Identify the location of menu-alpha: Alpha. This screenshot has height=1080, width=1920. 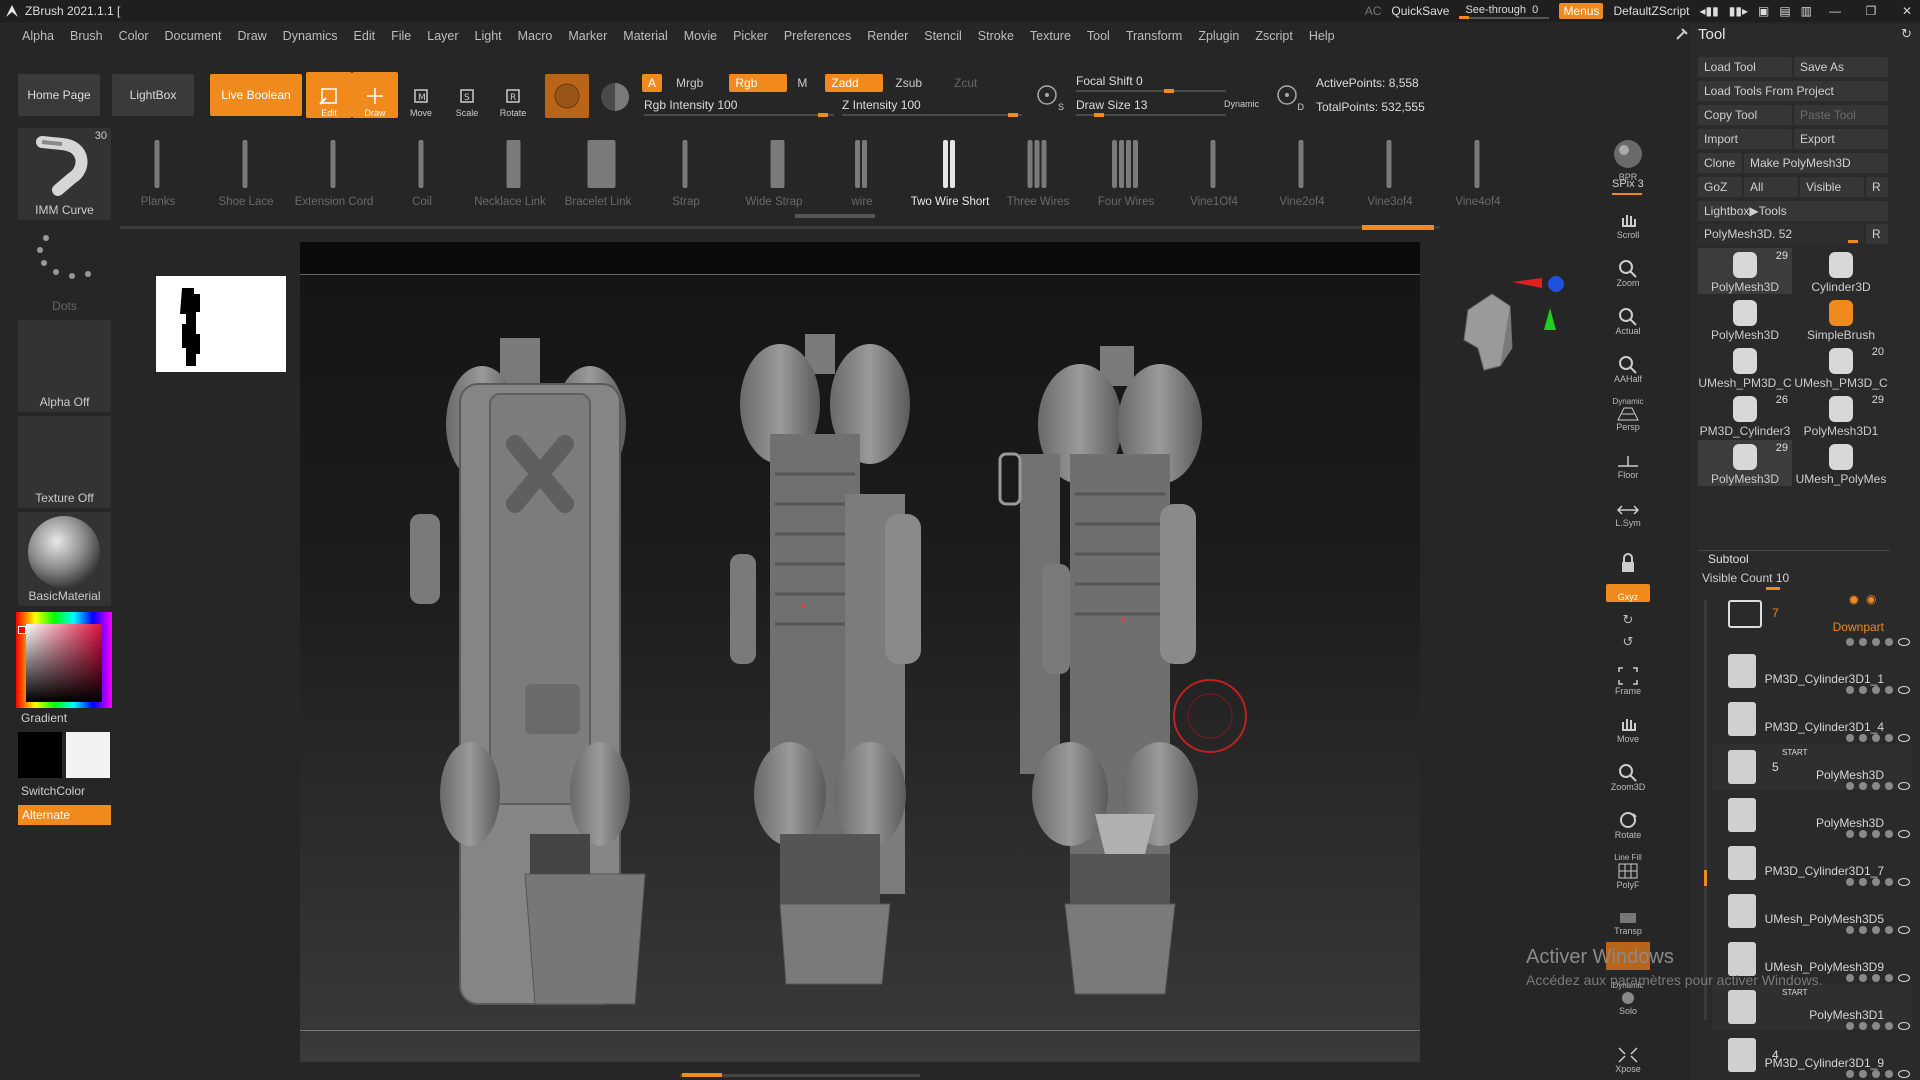
(38, 36).